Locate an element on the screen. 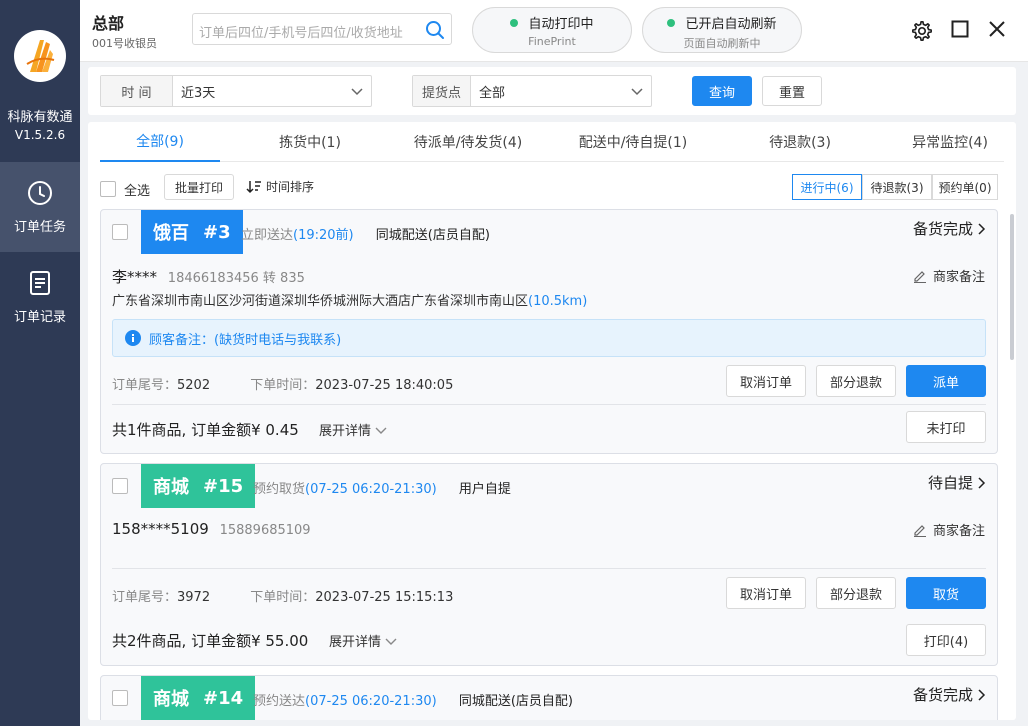 This screenshot has height=726, width=1028. search-input: 订单后四位/手机号后四位/收货地址 is located at coordinates (322, 29).